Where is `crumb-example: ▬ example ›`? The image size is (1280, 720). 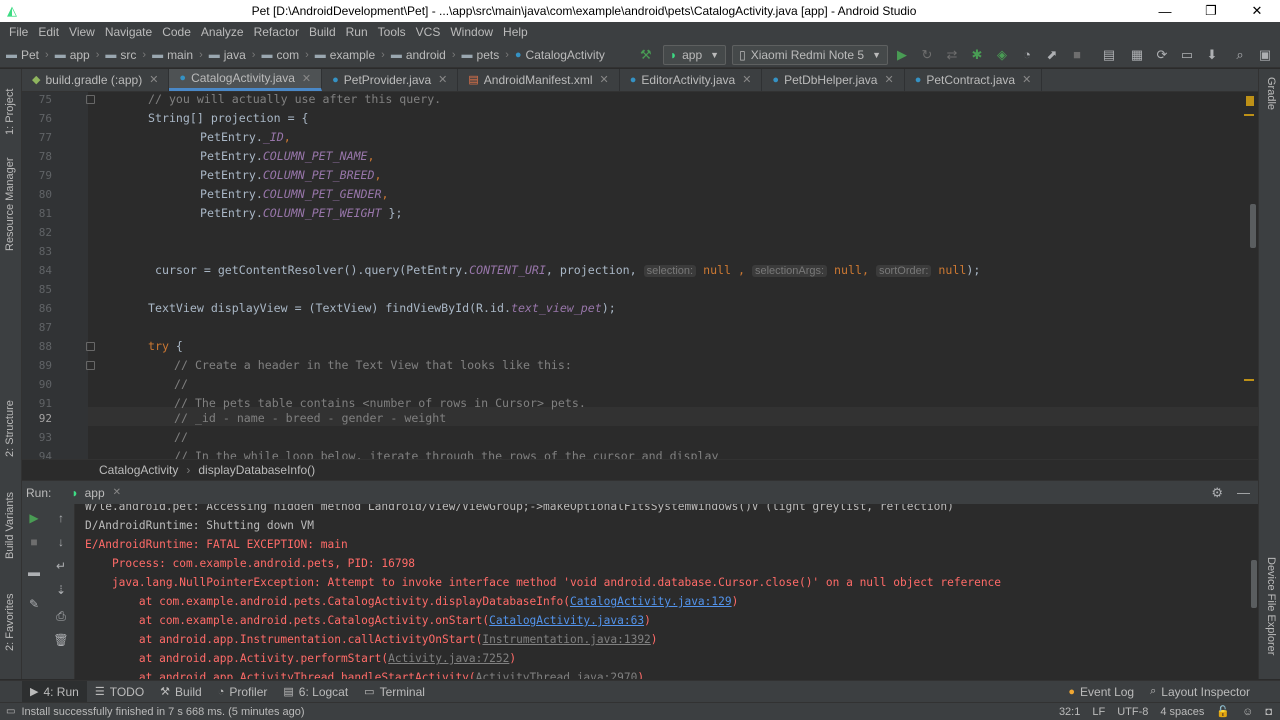 crumb-example: ▬ example › is located at coordinates (350, 55).